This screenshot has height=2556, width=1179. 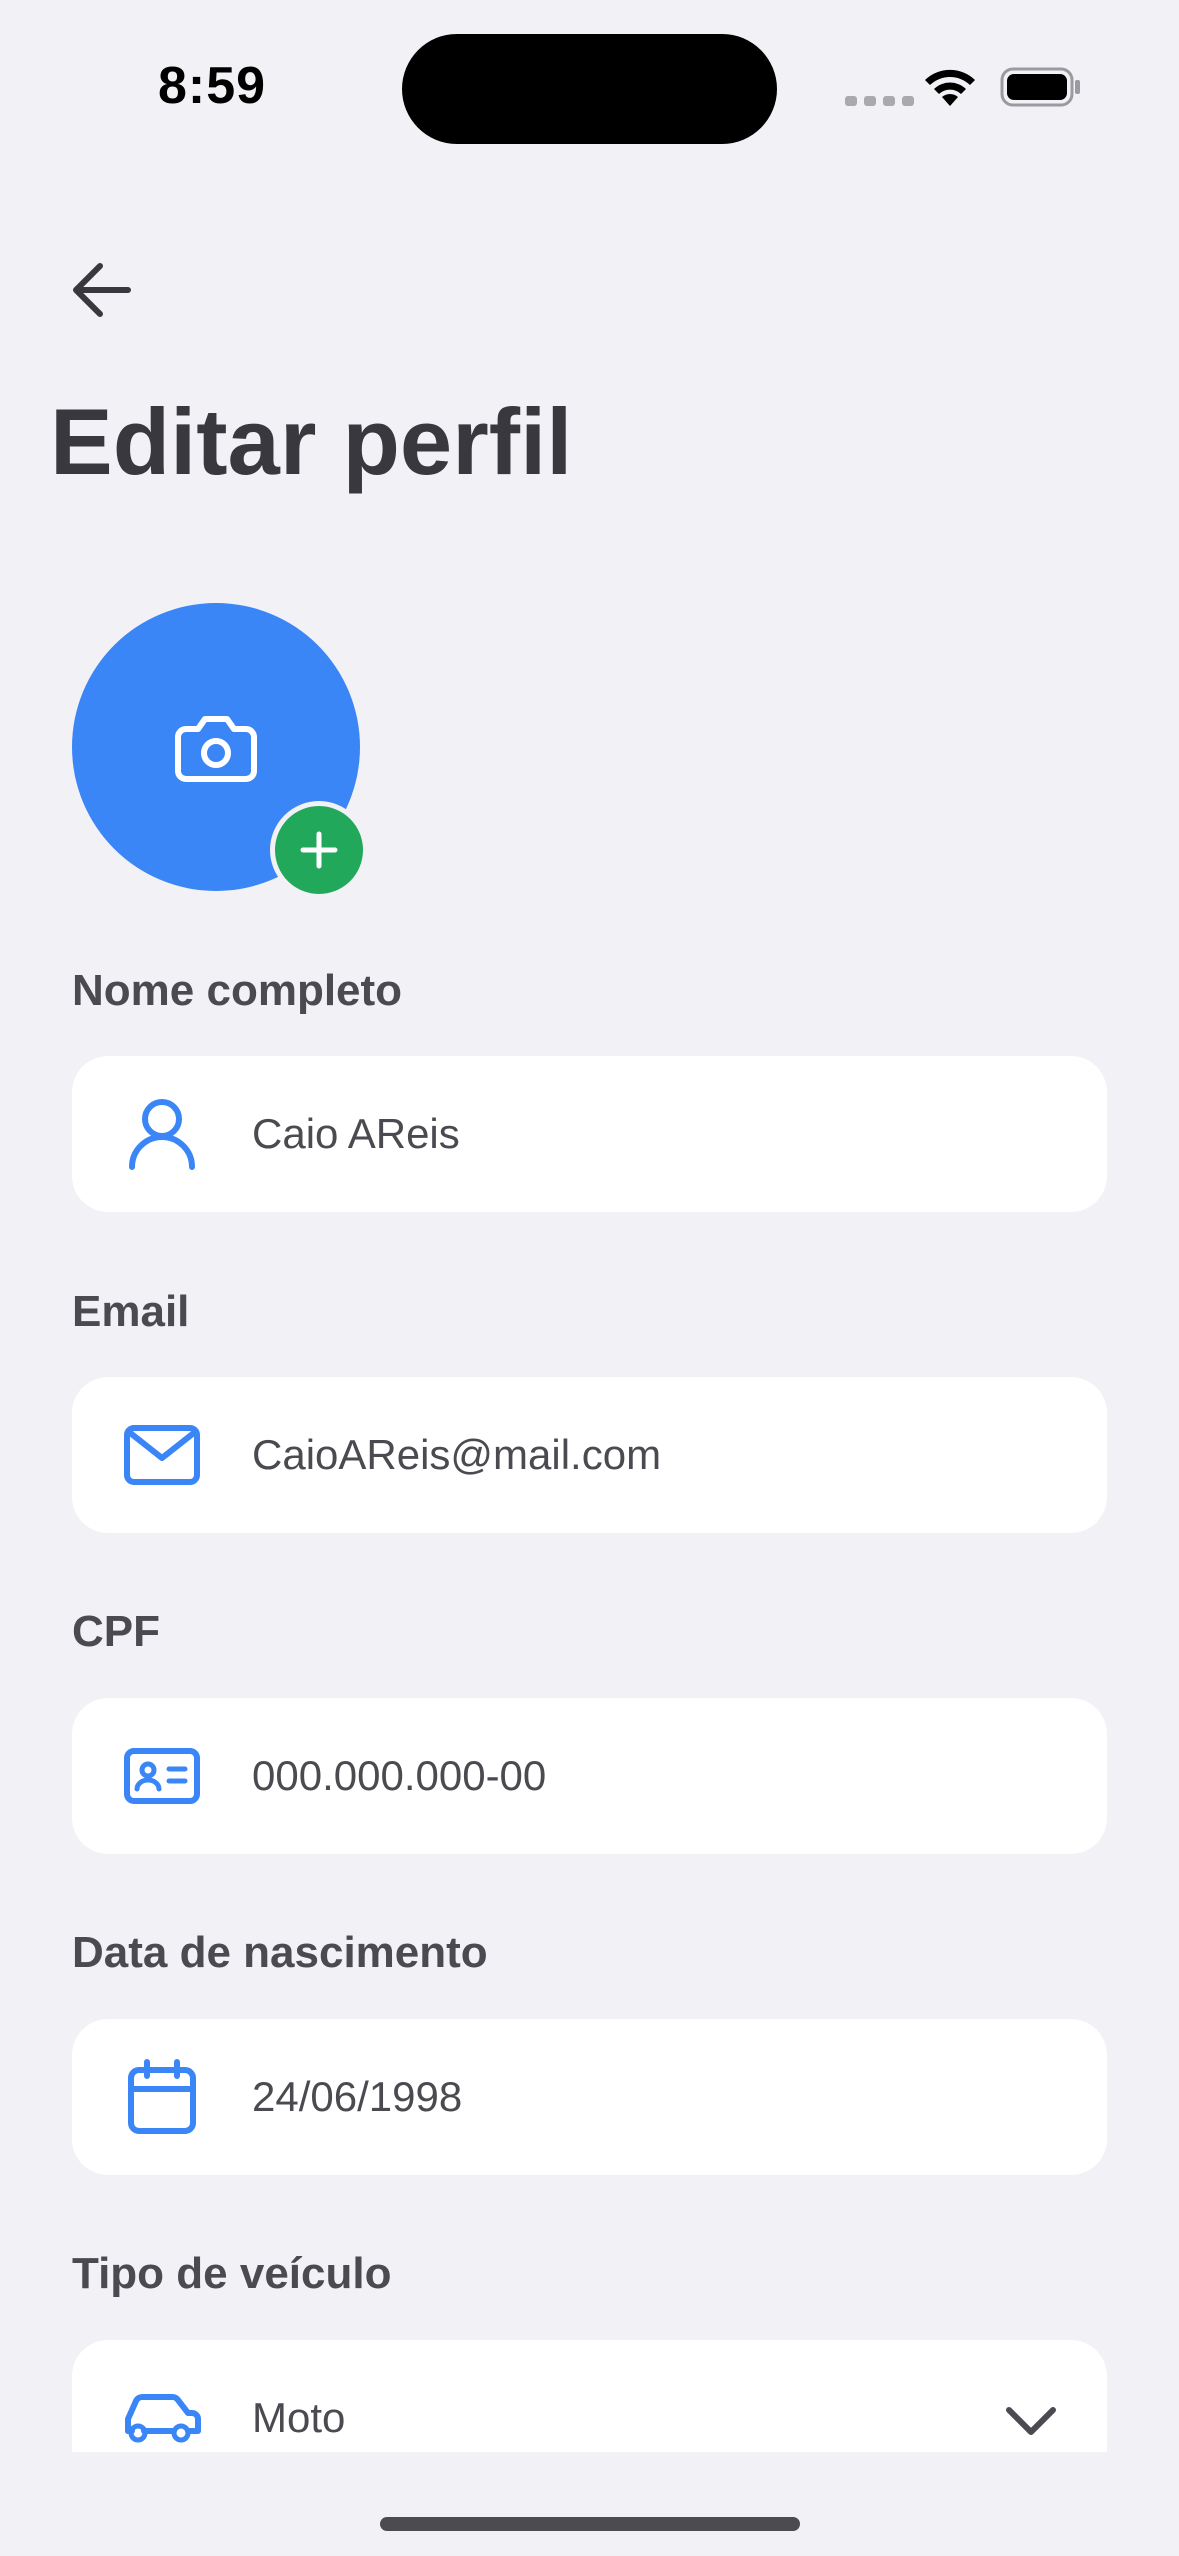 I want to click on battery-icon, so click(x=1040, y=87).